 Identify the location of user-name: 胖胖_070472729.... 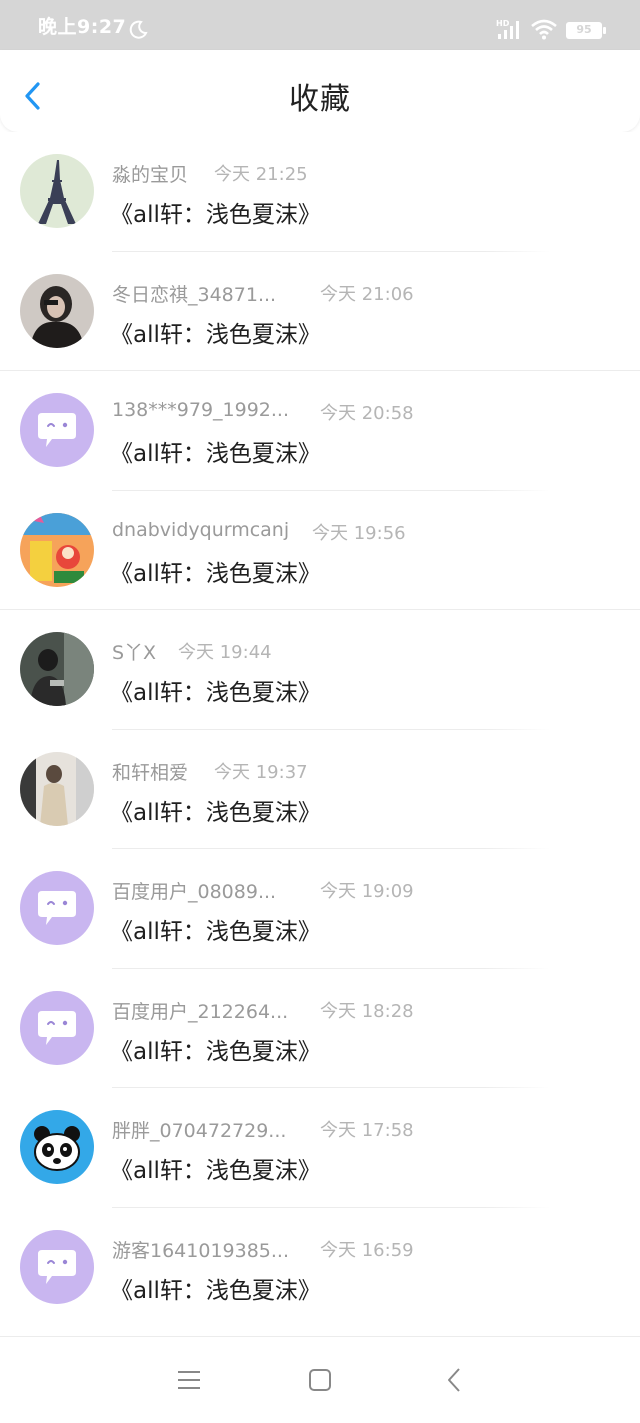
(199, 1131).